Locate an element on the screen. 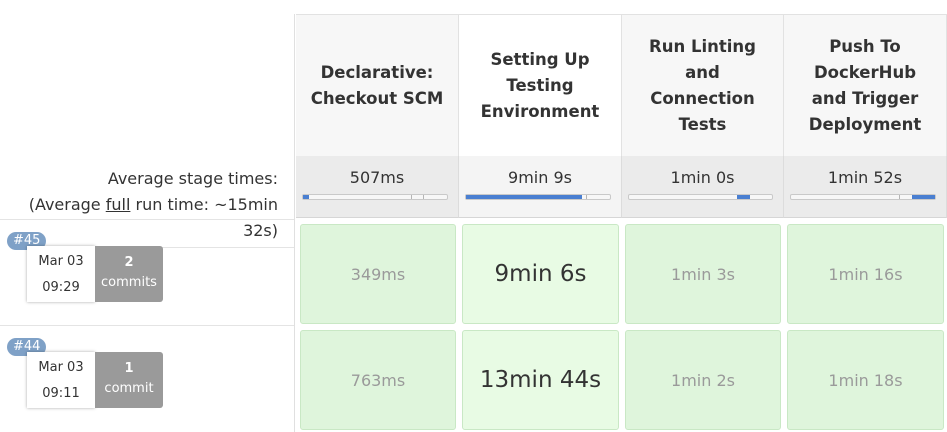  stage-header-label: Setting Up Testing Environment is located at coordinates (540, 85).